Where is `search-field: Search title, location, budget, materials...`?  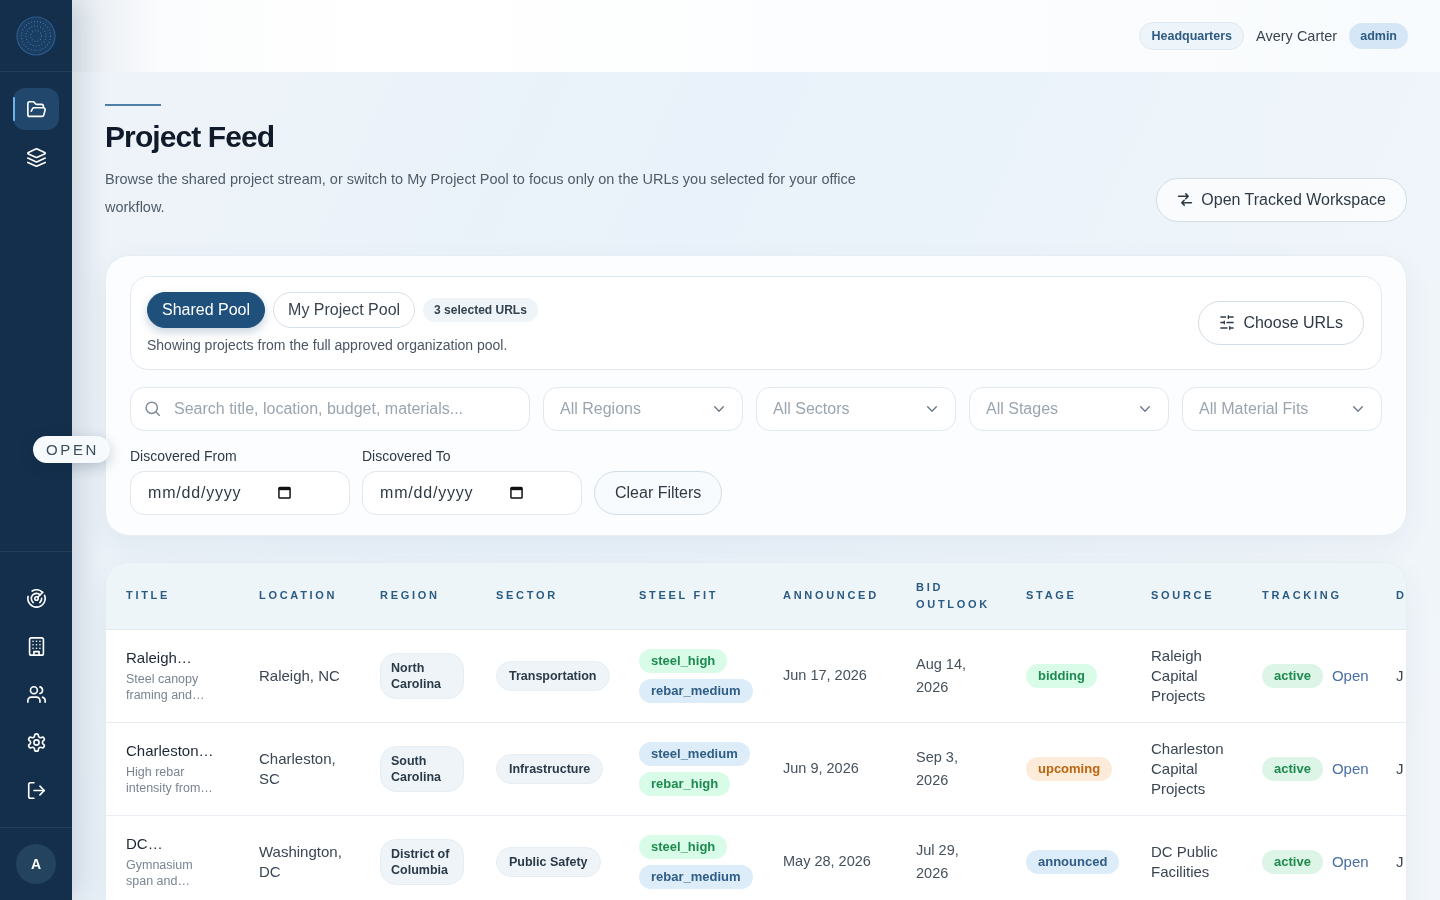
search-field: Search title, location, budget, materials... is located at coordinates (330, 408).